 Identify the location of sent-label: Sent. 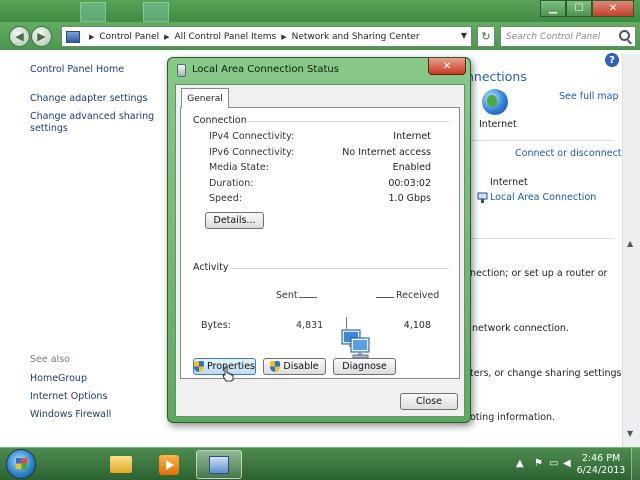
(287, 295).